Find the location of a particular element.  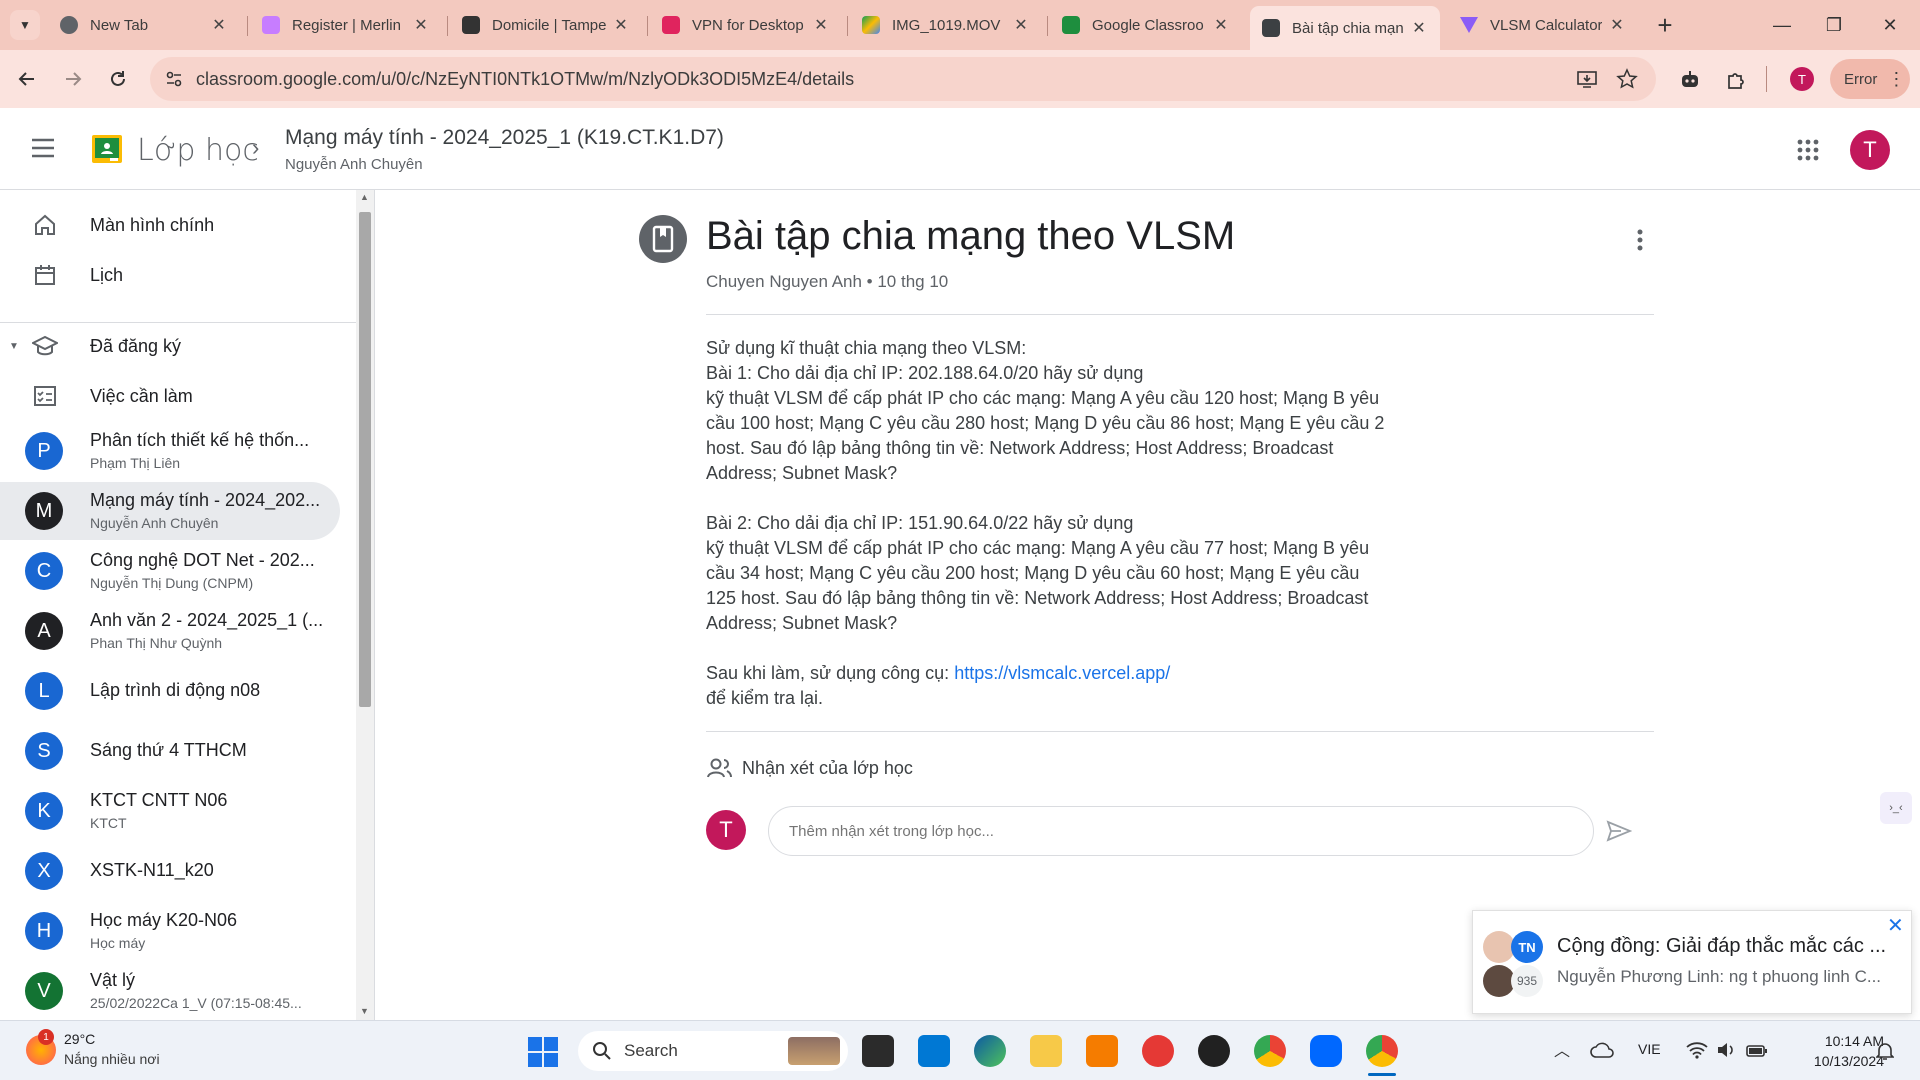

battery-icon is located at coordinates (1757, 1050).